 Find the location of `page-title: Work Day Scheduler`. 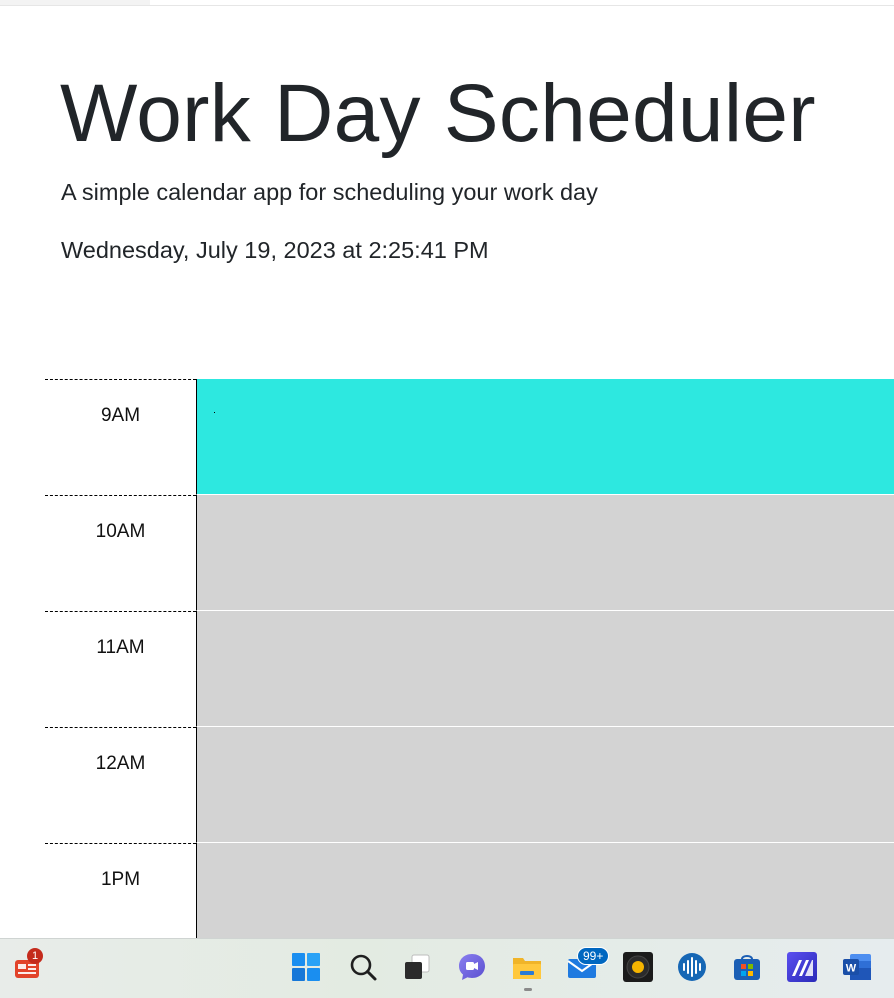

page-title: Work Day Scheduler is located at coordinates (438, 113).